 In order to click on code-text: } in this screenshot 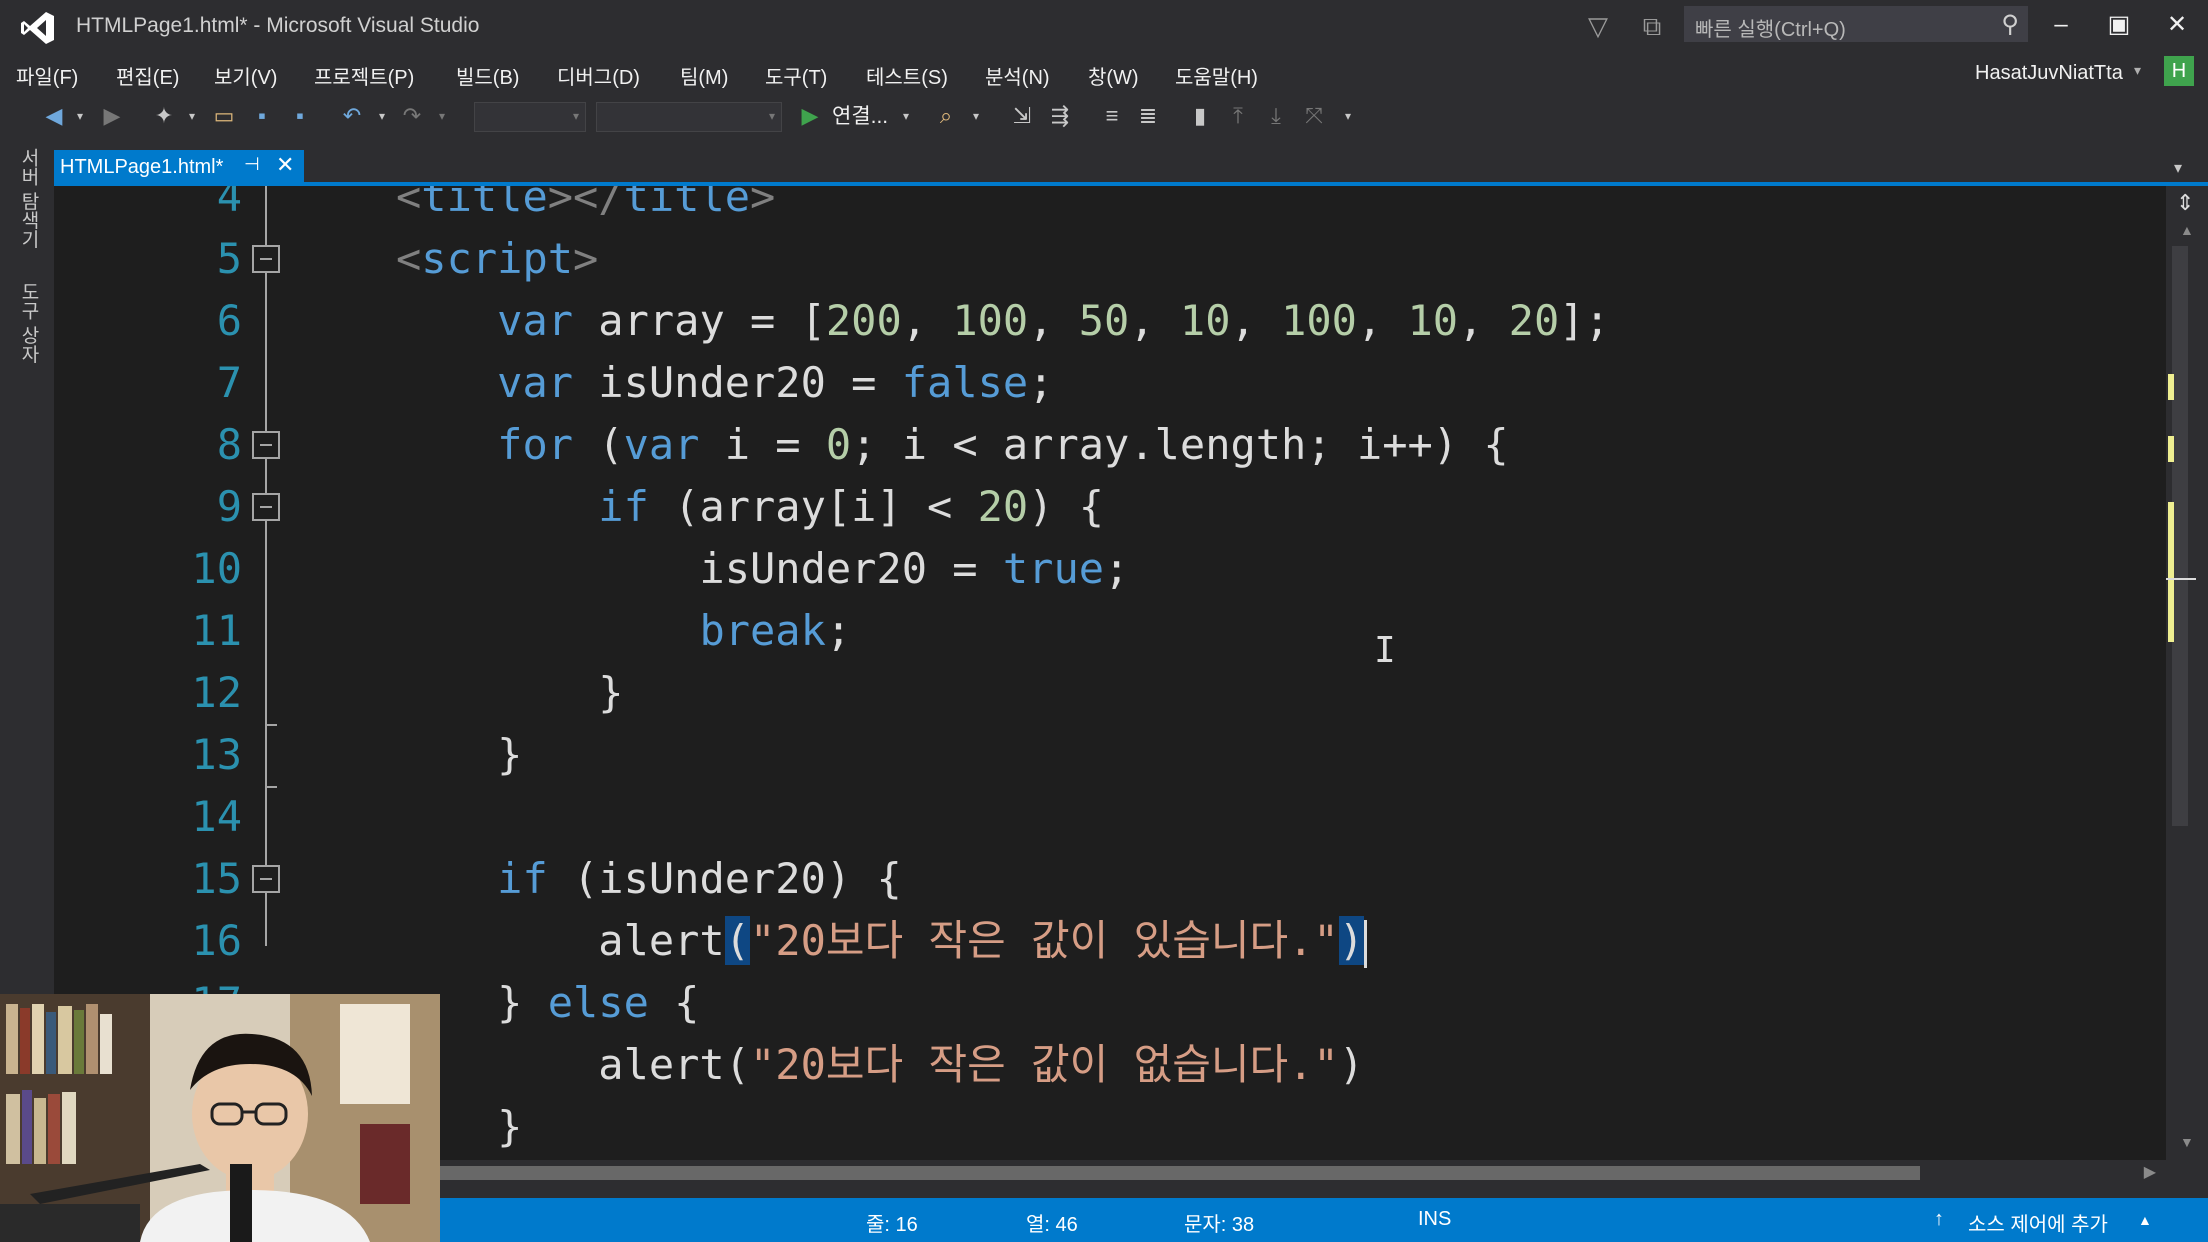, I will do `click(510, 692)`.